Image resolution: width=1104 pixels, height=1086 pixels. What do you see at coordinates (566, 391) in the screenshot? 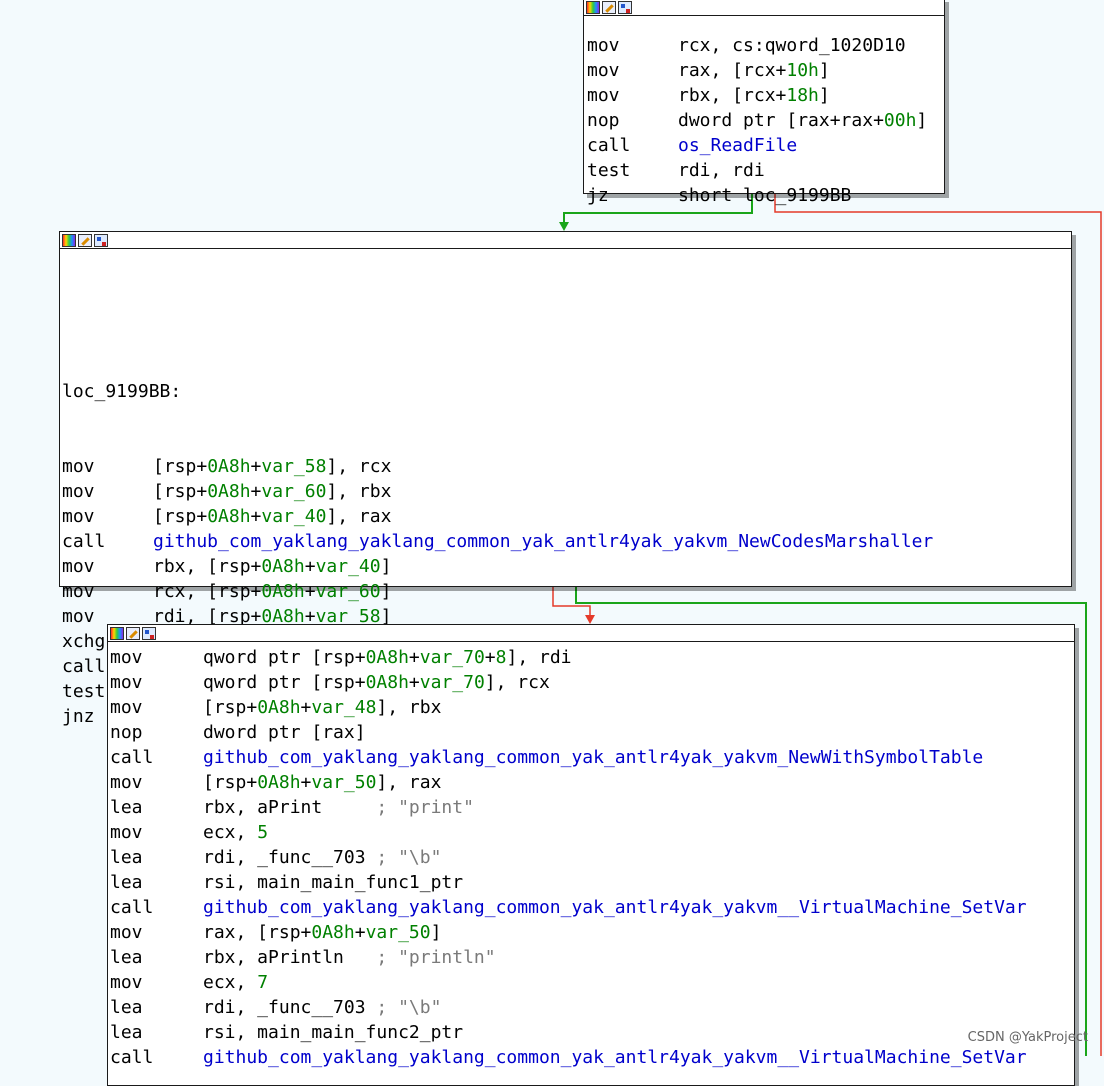
I see `code-label: loc_9199BB:` at bounding box center [566, 391].